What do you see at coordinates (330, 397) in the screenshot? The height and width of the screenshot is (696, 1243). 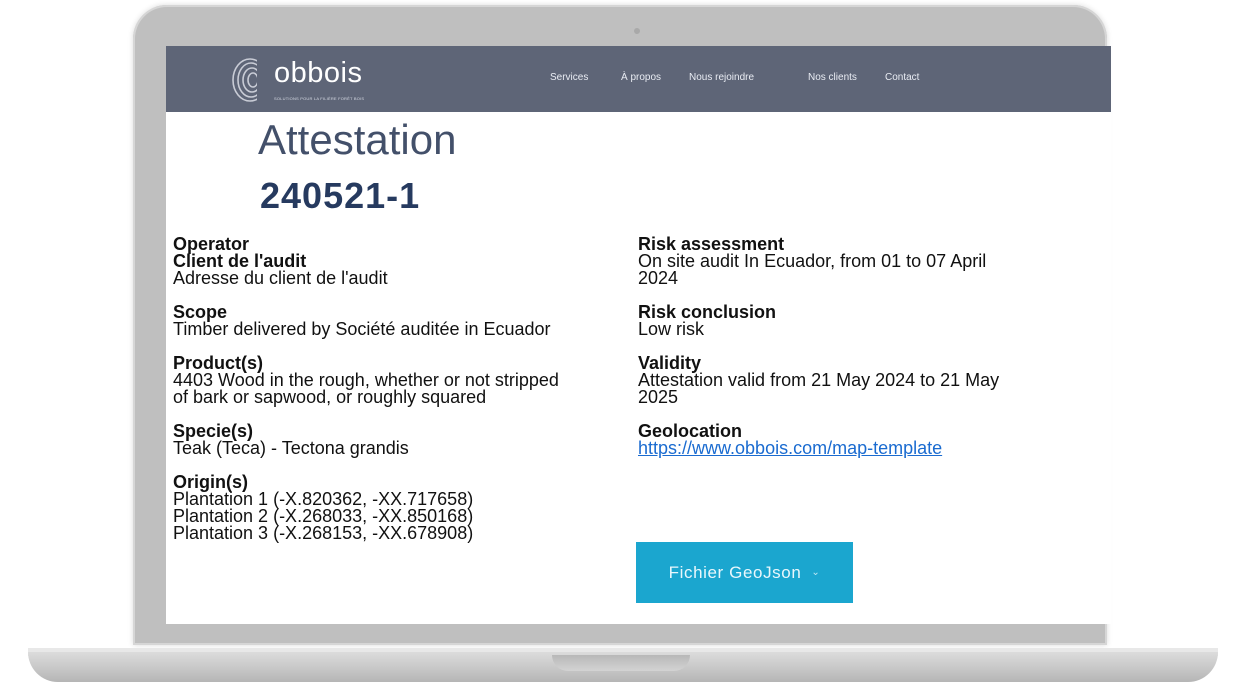 I see `field-value: of bark or sapwood, or roughly squared` at bounding box center [330, 397].